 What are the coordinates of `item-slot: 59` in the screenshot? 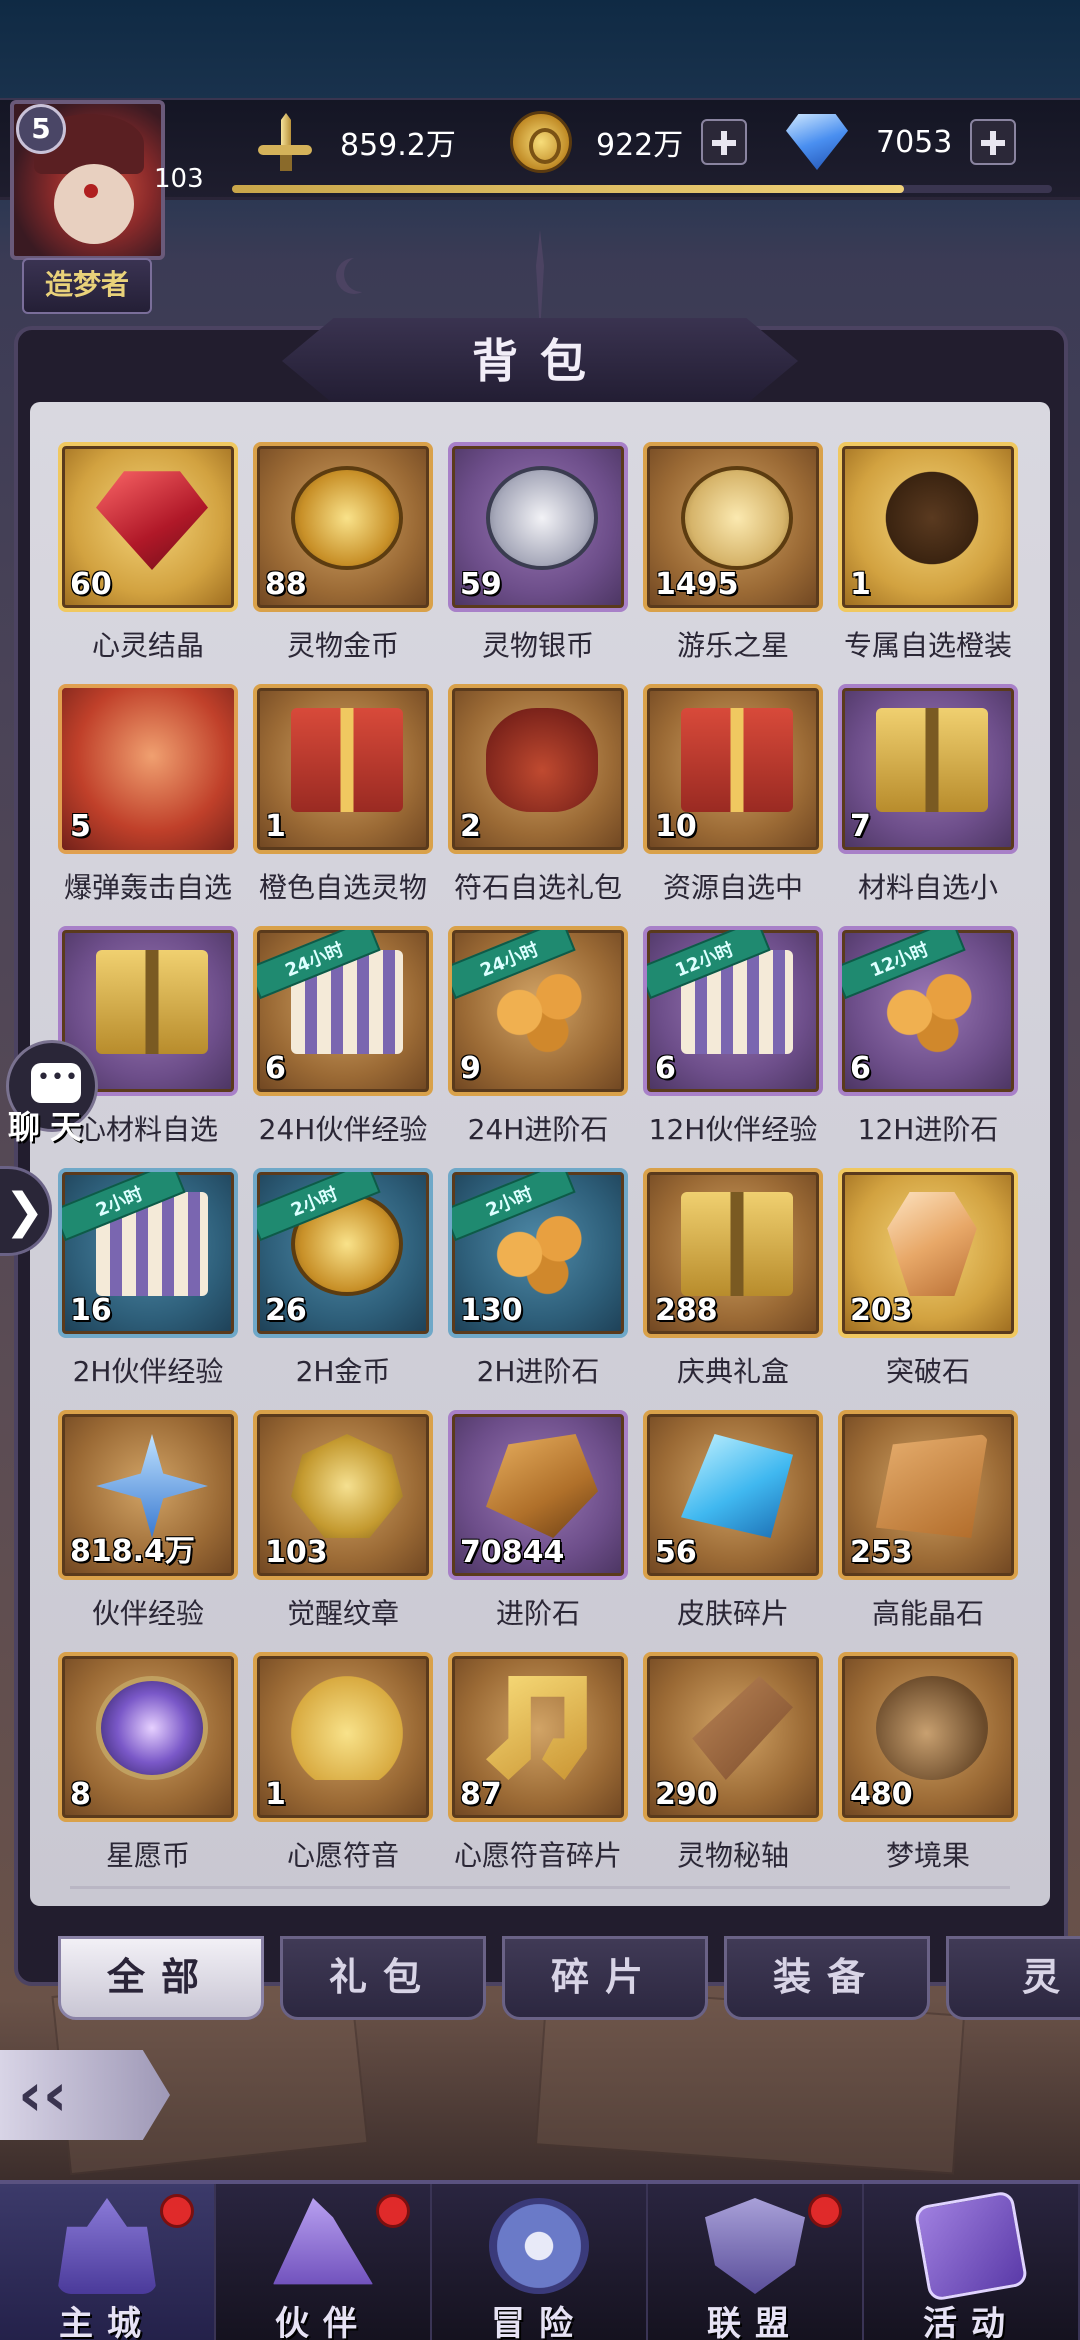 It's located at (538, 527).